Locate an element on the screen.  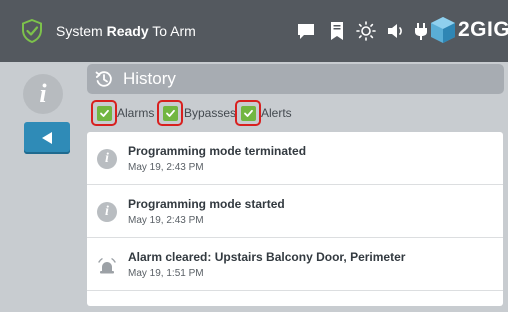
status-state: Ready is located at coordinates (127, 31).